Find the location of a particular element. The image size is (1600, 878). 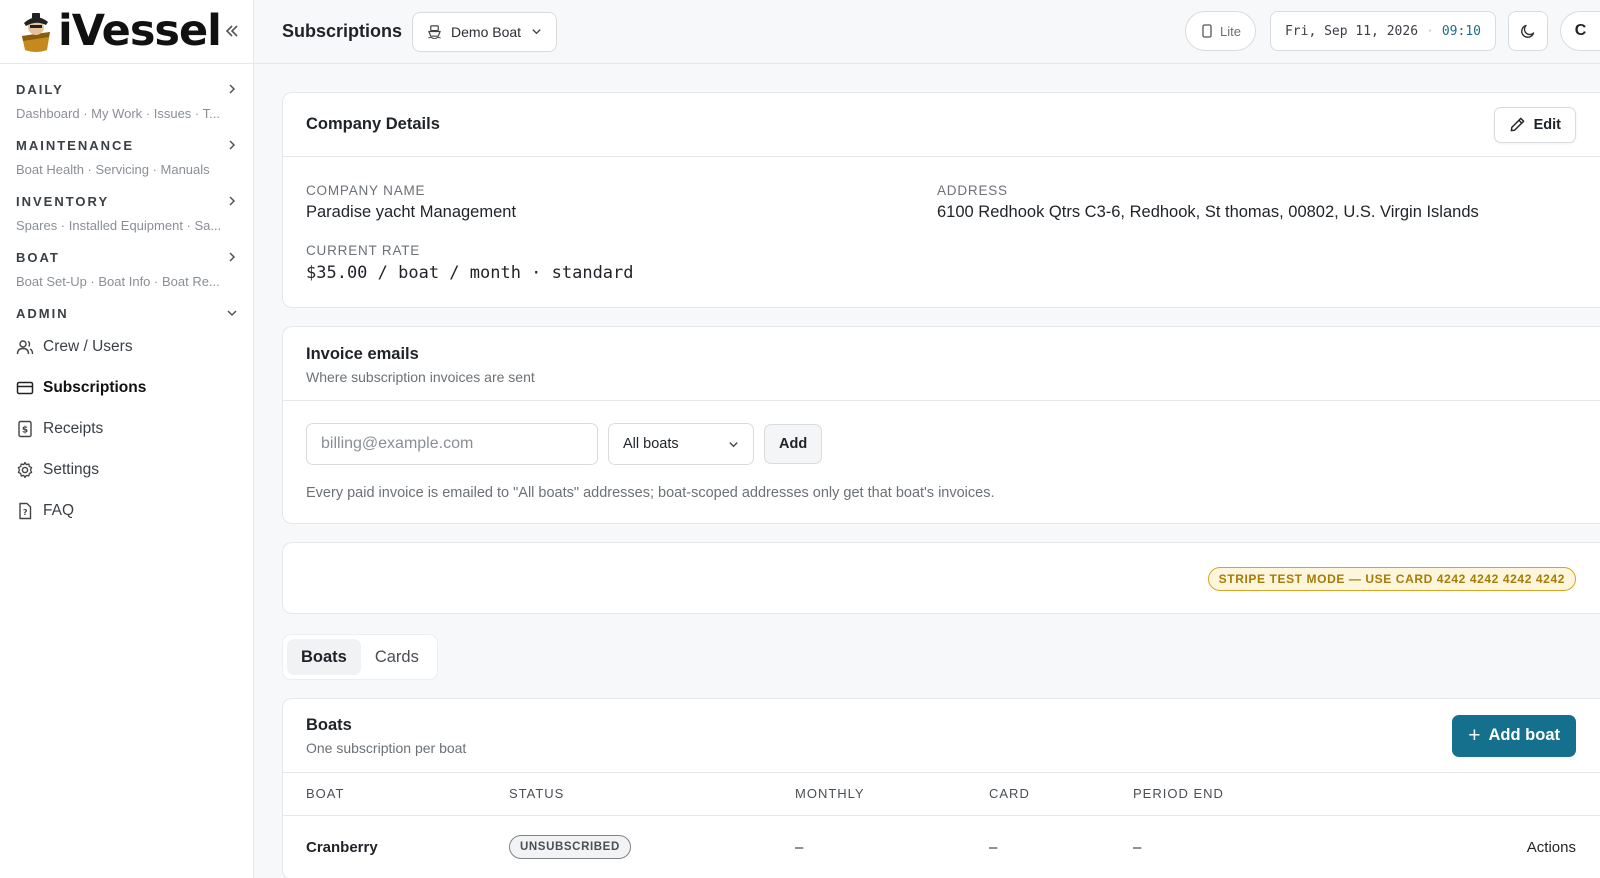

nav-section-header: BOAT is located at coordinates (126, 257).